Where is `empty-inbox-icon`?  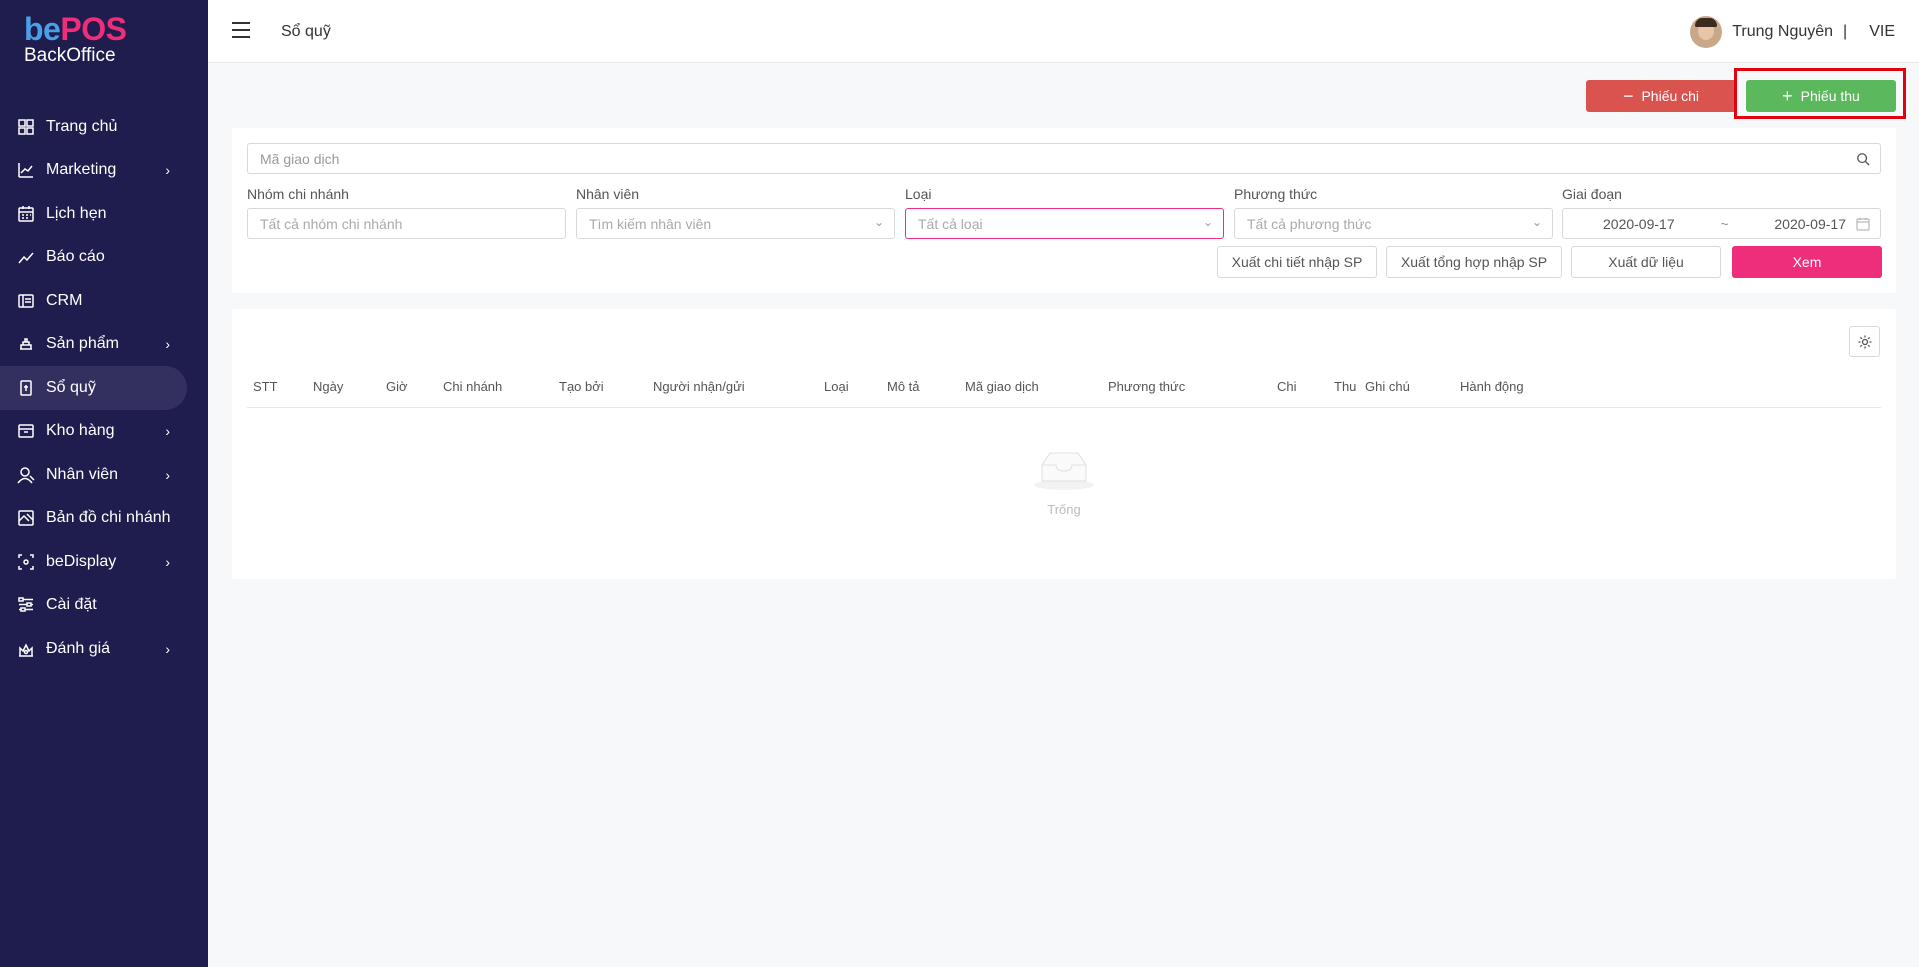 empty-inbox-icon is located at coordinates (1064, 471).